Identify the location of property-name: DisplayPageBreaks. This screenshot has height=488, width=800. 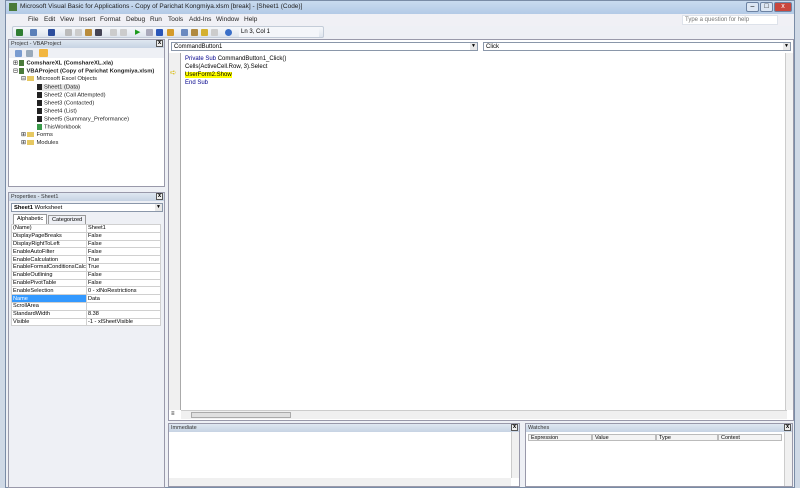
(49, 236).